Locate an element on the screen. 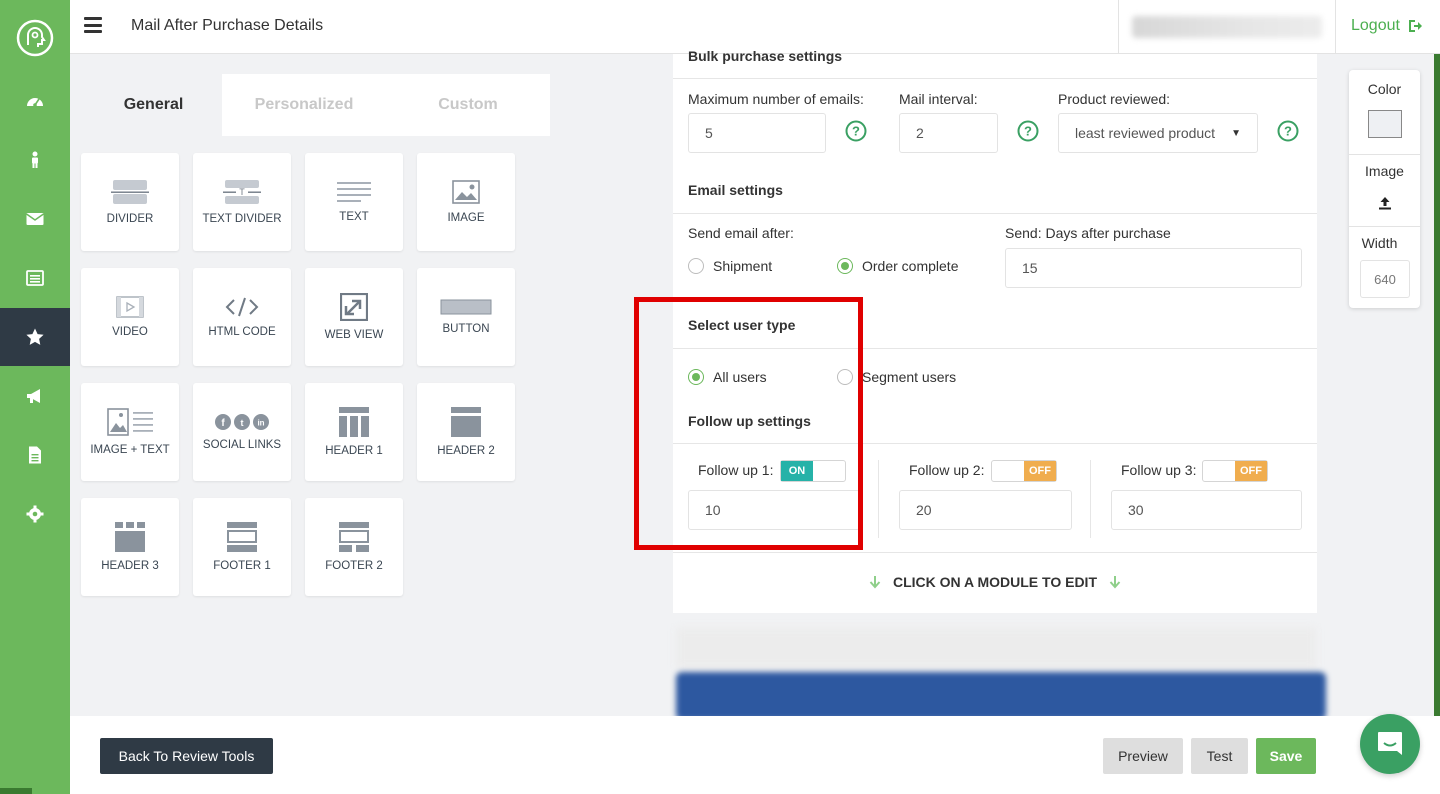 This screenshot has width=1440, height=794. email-preview-blurred-banner is located at coordinates (1001, 696).